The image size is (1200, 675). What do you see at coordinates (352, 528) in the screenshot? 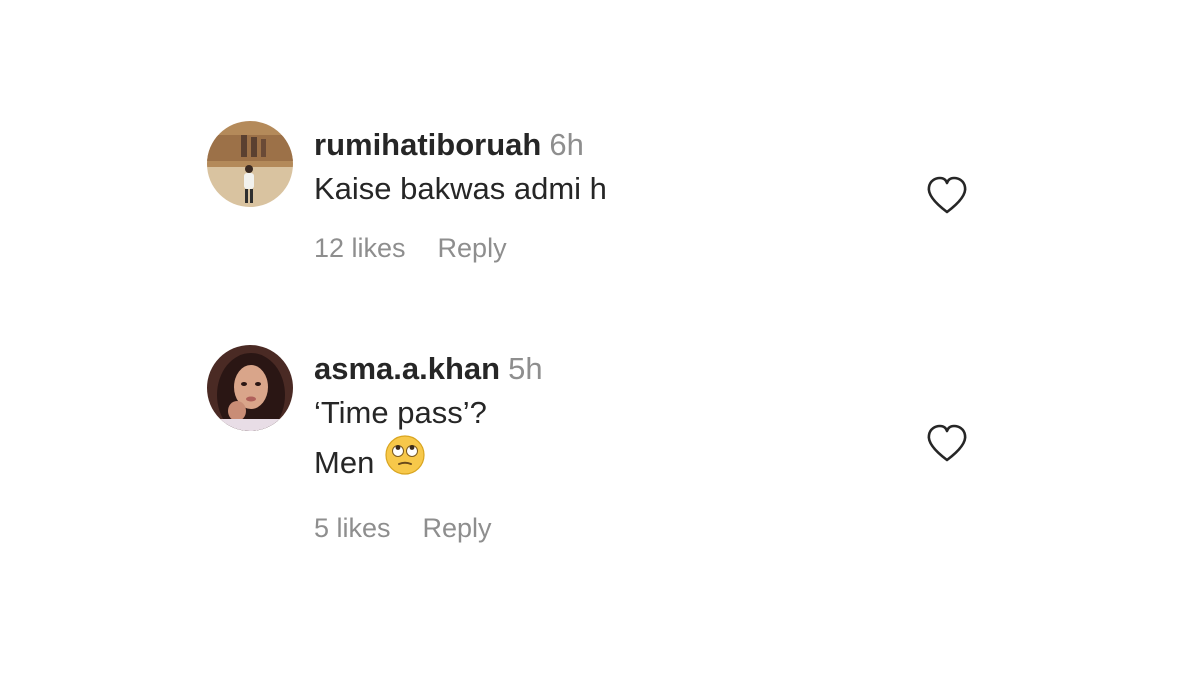
I see `likes-count: 5 likes` at bounding box center [352, 528].